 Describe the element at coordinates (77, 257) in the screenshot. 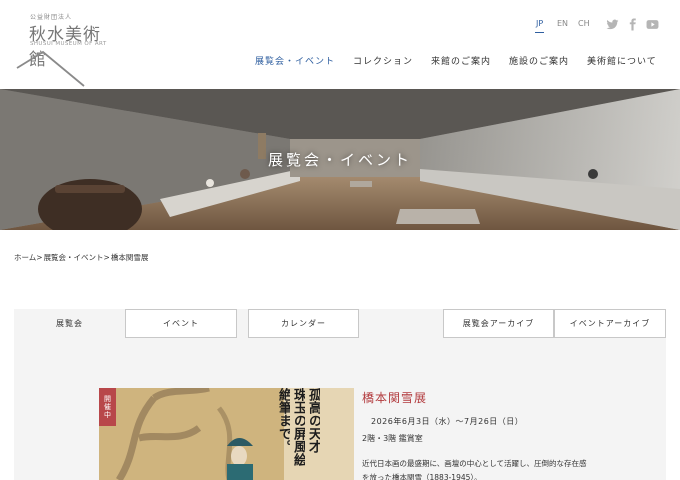

I see `breadcrumb-exhibitions: 展覧会・イベント>` at that location.